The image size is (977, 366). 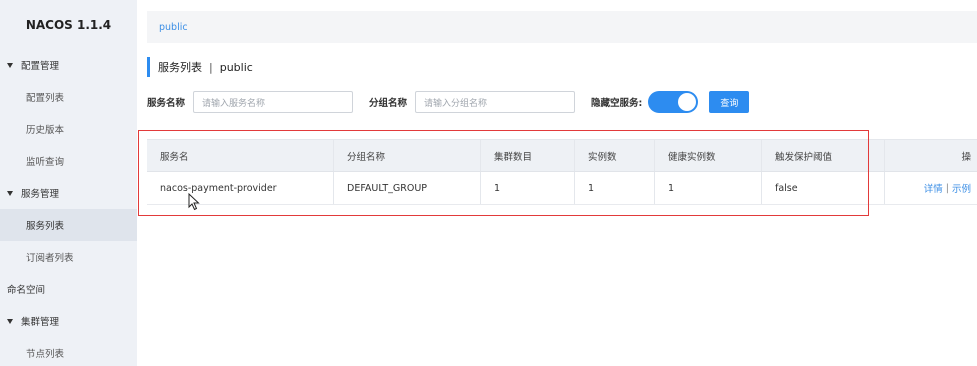 I want to click on namespace-link: public, so click(x=173, y=27).